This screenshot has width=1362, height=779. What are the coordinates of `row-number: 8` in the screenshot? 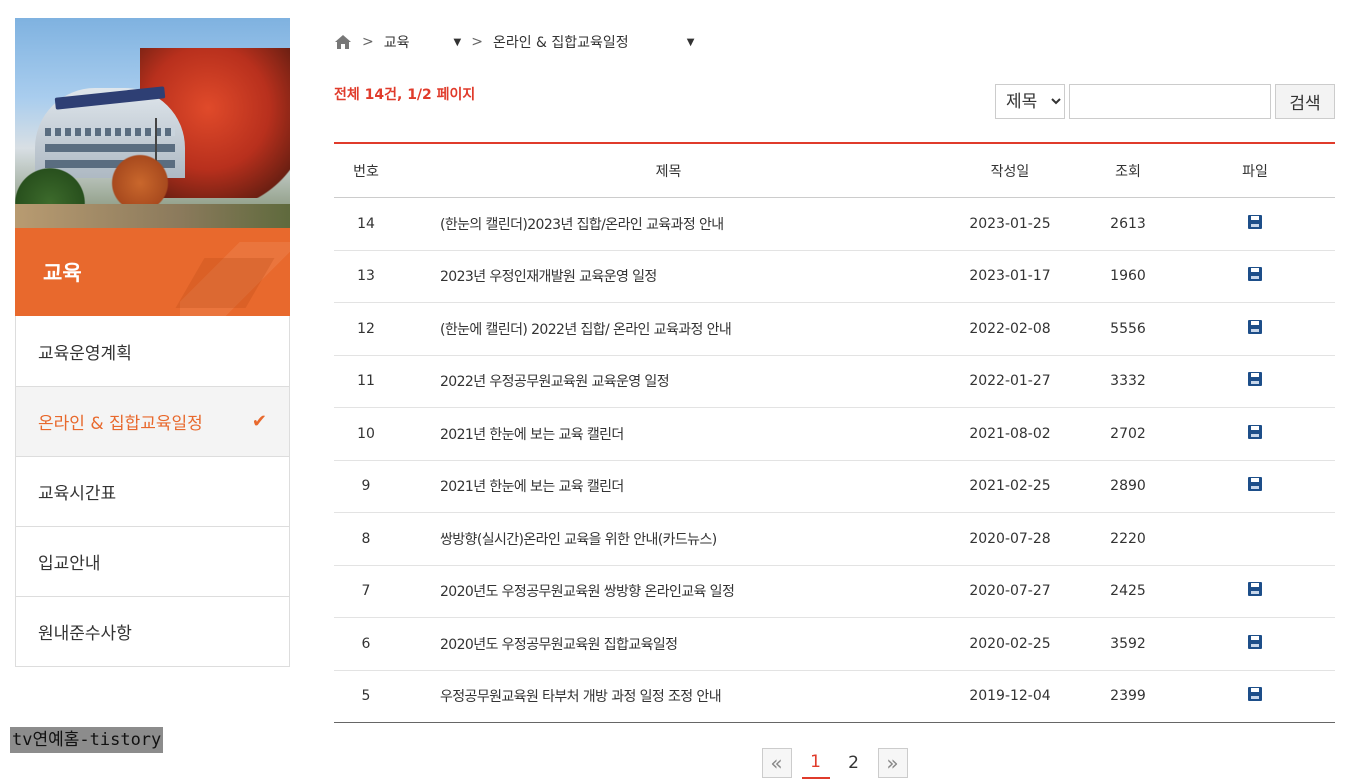 It's located at (366, 539).